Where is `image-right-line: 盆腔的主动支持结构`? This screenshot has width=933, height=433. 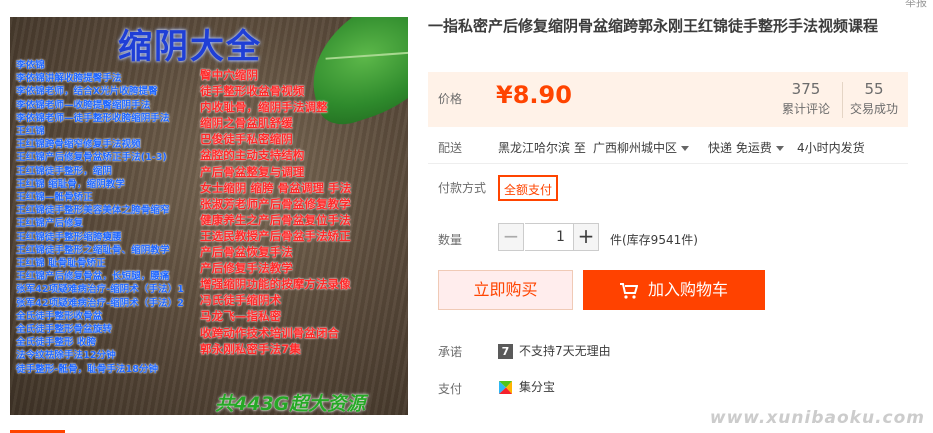 image-right-line: 盆腔的主动支持结构 is located at coordinates (252, 155).